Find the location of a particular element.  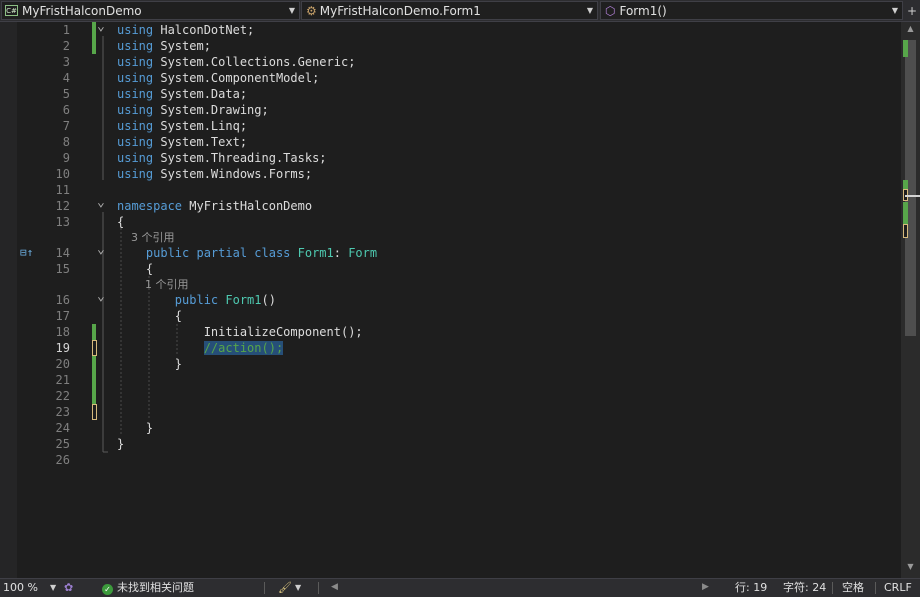

code-token: System; is located at coordinates (185, 46).